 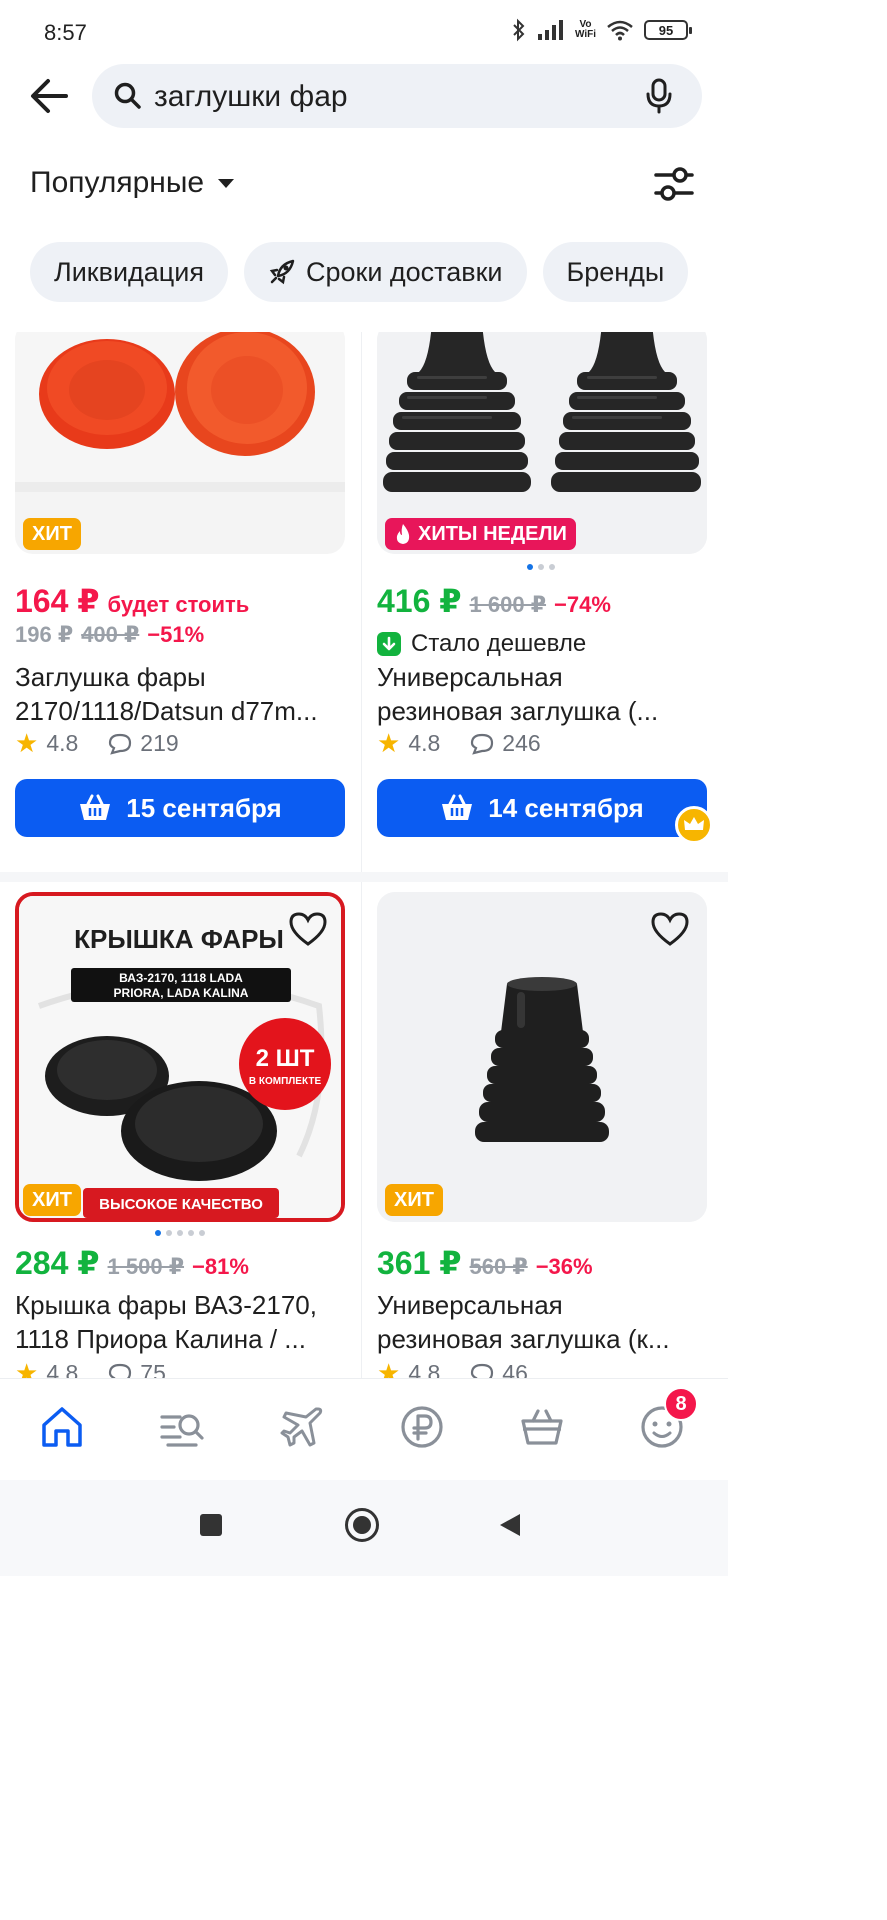 I want to click on price-down-icon, so click(x=389, y=644).